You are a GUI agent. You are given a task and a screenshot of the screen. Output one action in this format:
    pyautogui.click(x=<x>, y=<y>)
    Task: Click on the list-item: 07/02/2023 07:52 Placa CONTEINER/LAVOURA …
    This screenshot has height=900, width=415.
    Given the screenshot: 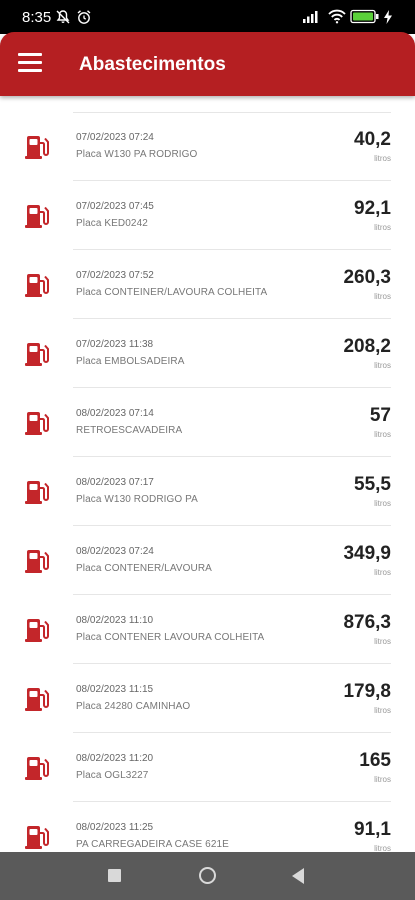 What is the action you would take?
    pyautogui.click(x=207, y=284)
    